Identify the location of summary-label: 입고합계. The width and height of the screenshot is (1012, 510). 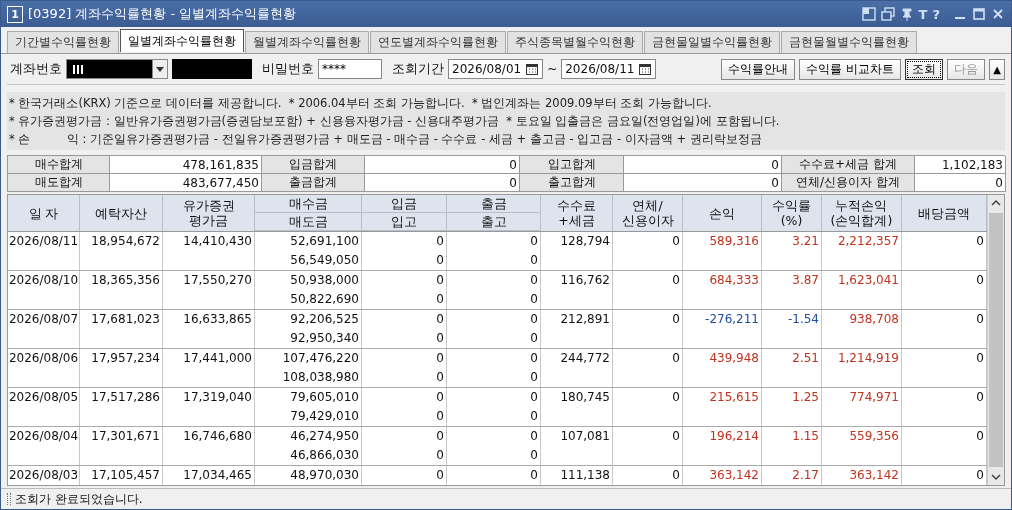
(572, 165).